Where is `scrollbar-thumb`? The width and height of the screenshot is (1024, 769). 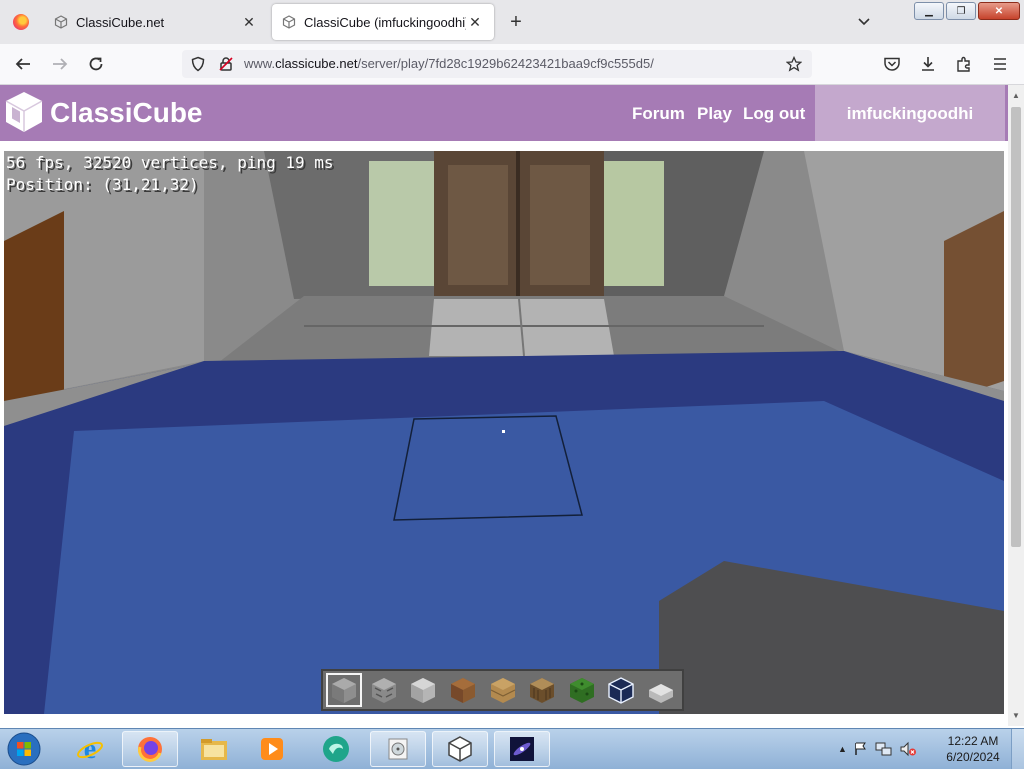 scrollbar-thumb is located at coordinates (1016, 327).